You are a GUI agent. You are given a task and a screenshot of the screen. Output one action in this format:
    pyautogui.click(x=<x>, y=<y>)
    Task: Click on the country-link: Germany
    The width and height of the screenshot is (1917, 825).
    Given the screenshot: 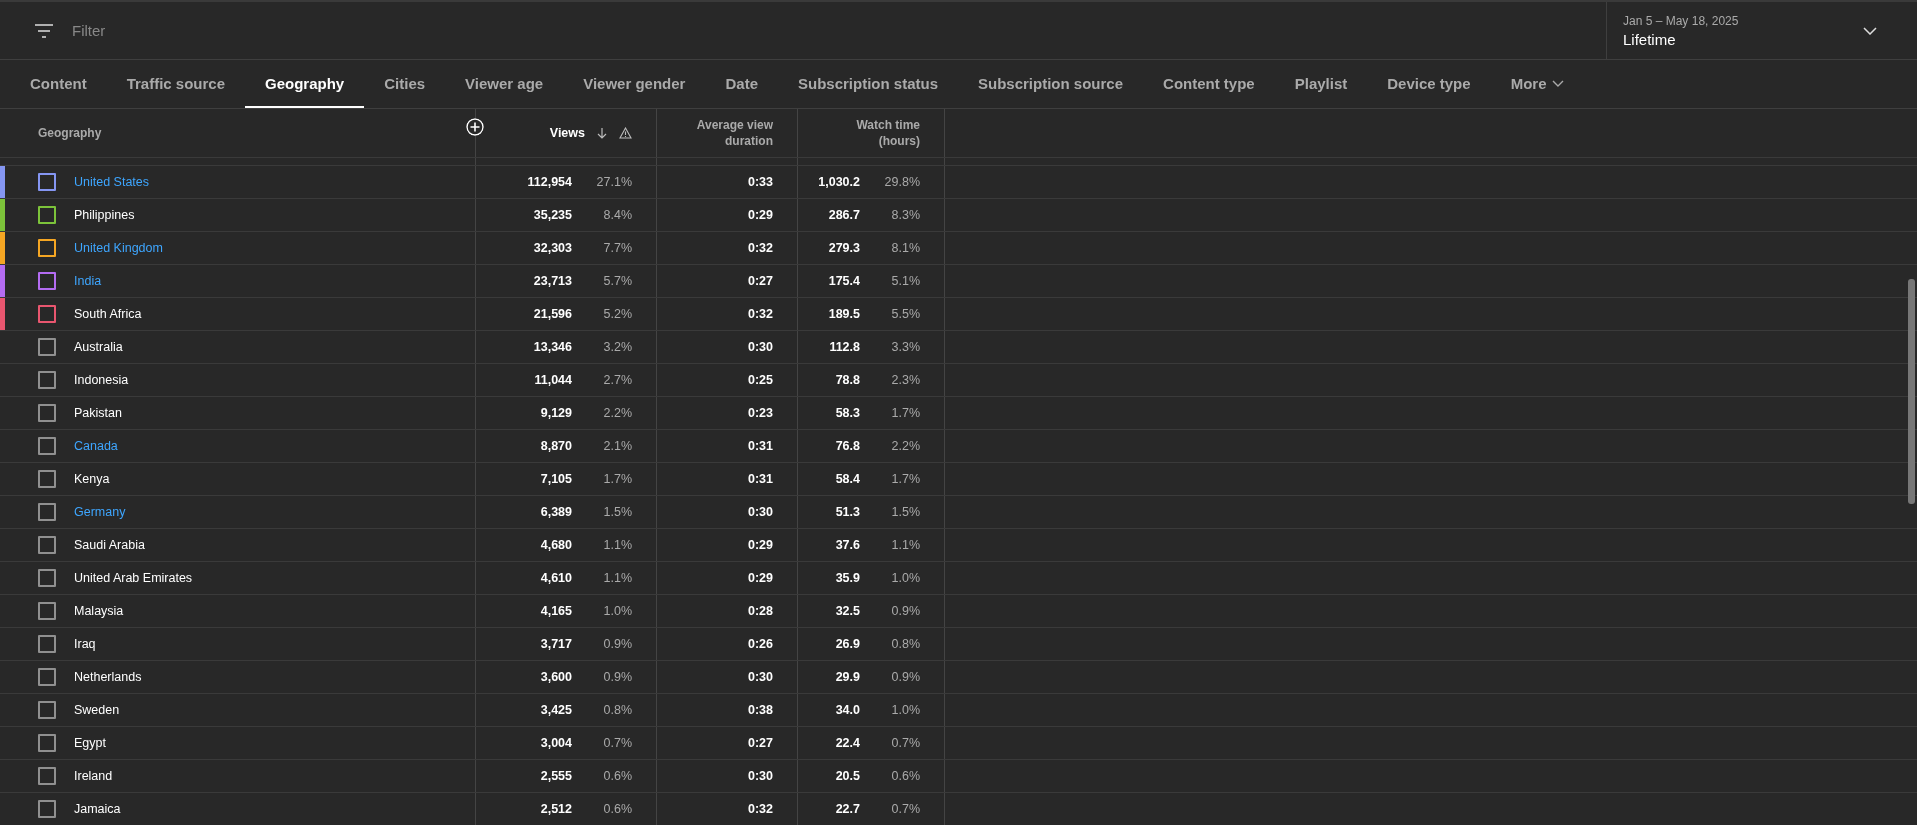 What is the action you would take?
    pyautogui.click(x=100, y=512)
    